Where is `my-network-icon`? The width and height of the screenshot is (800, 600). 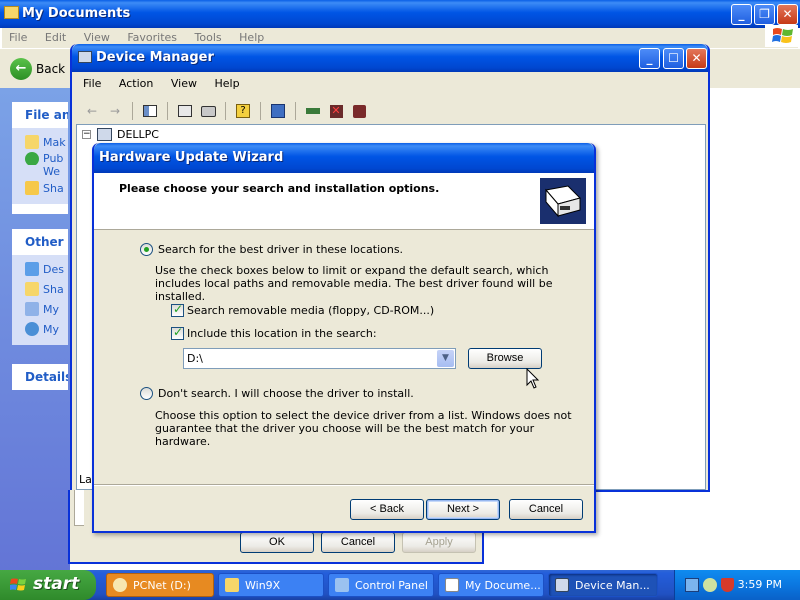
my-network-icon is located at coordinates (32, 329).